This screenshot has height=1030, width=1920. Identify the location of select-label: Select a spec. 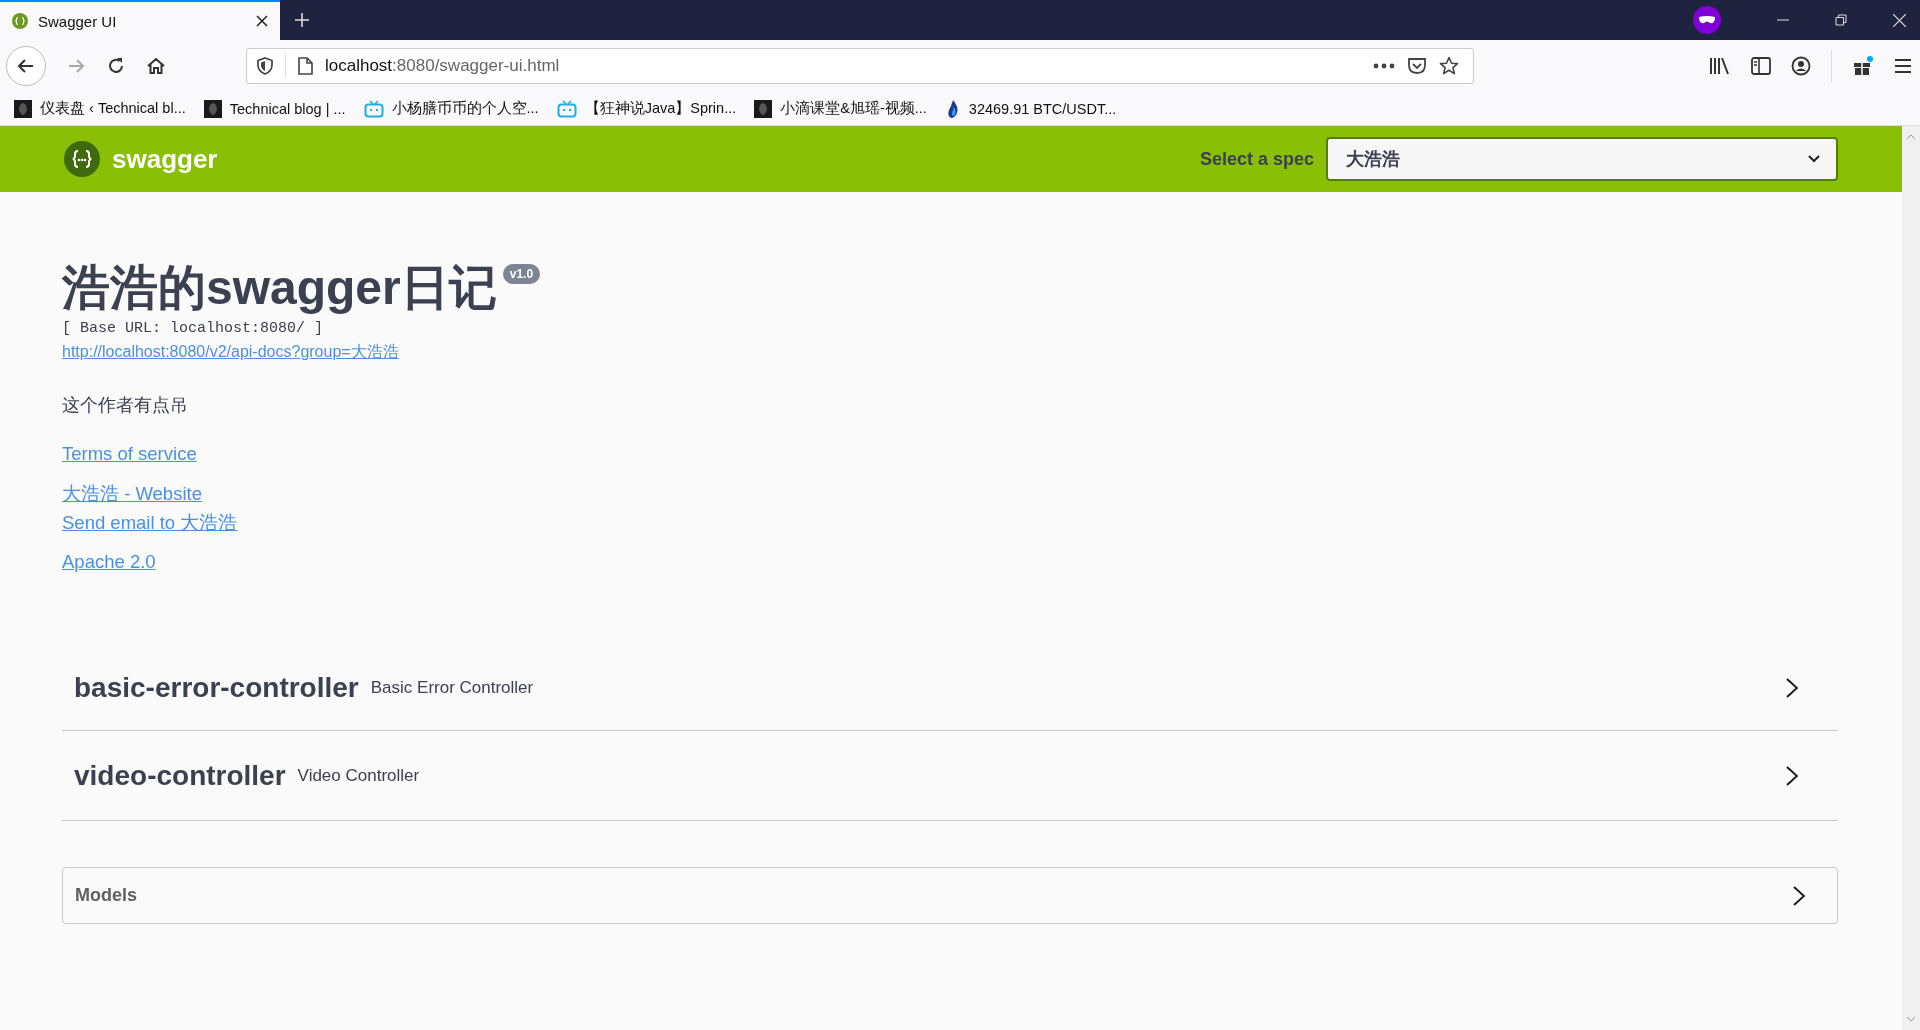
(1256, 159).